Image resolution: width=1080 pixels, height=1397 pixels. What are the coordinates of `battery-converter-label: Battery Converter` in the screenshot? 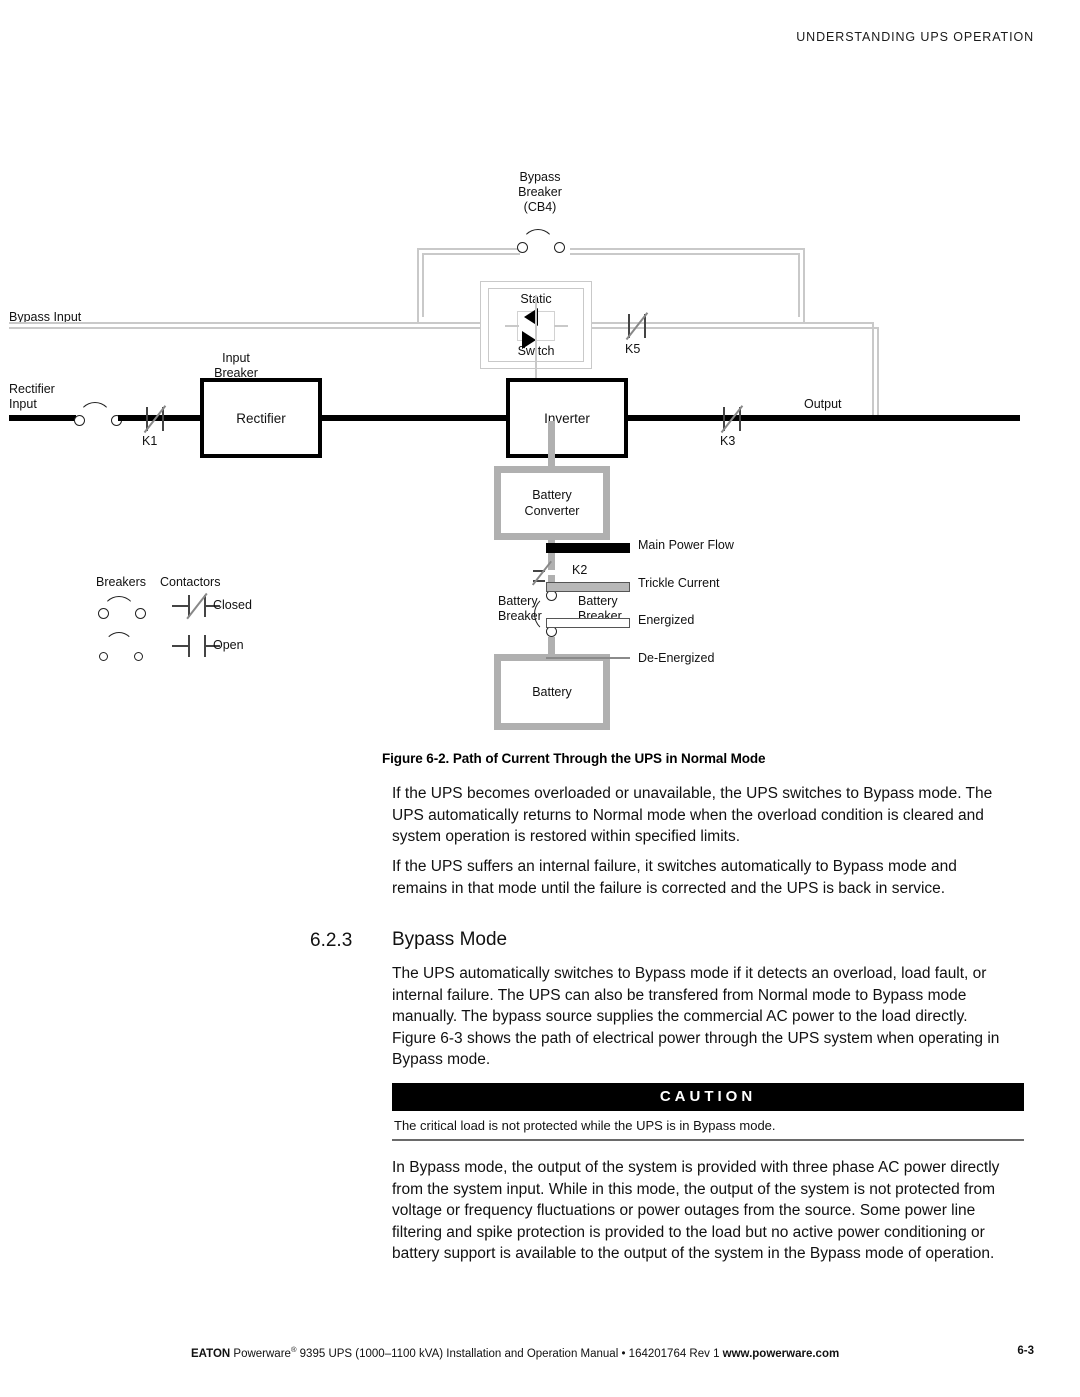 It's located at (552, 503).